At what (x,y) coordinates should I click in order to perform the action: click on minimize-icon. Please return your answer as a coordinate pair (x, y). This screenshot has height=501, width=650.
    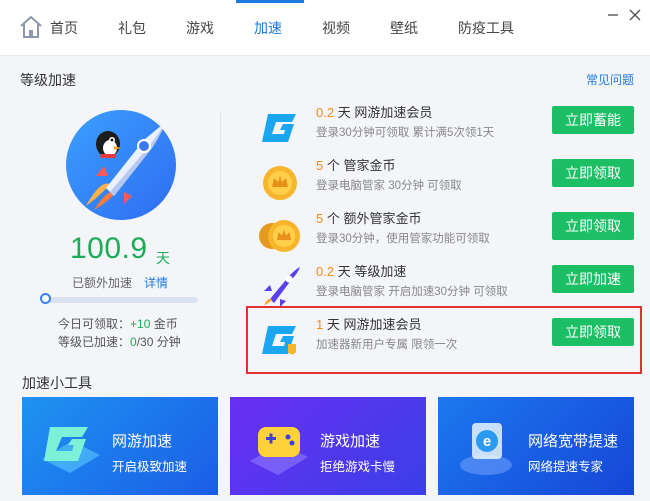
    Looking at the image, I should click on (613, 15).